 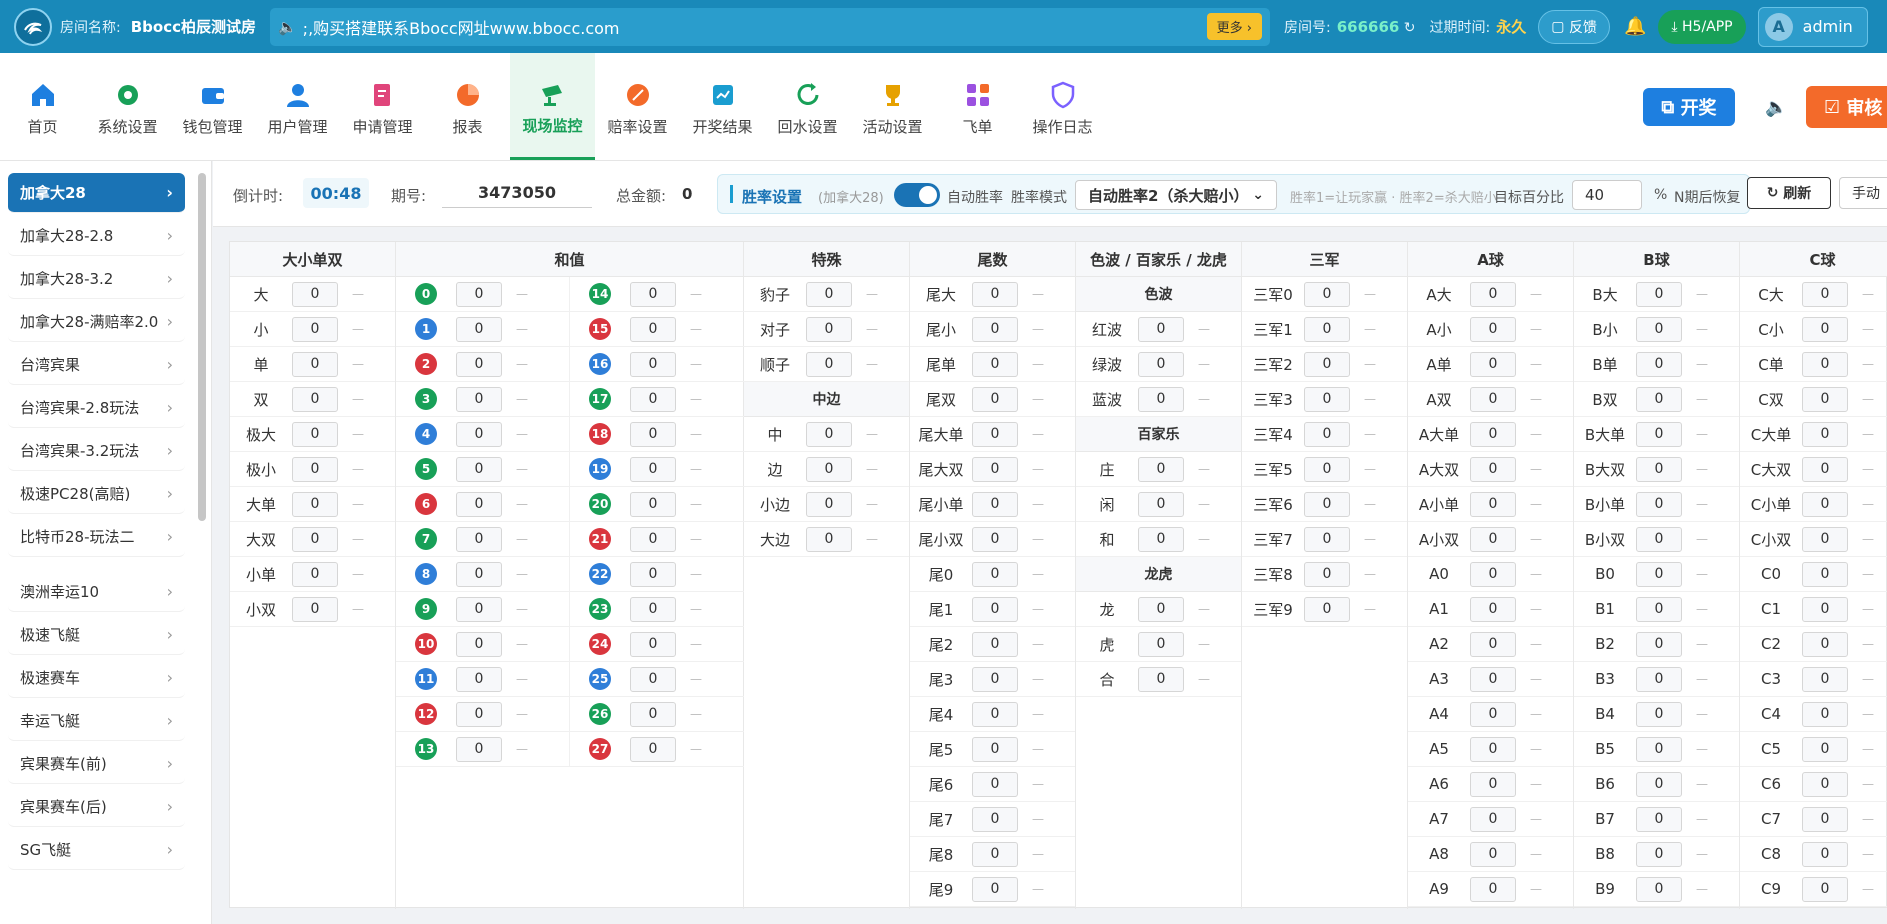 I want to click on nav-item-0: 首页, so click(x=42, y=106).